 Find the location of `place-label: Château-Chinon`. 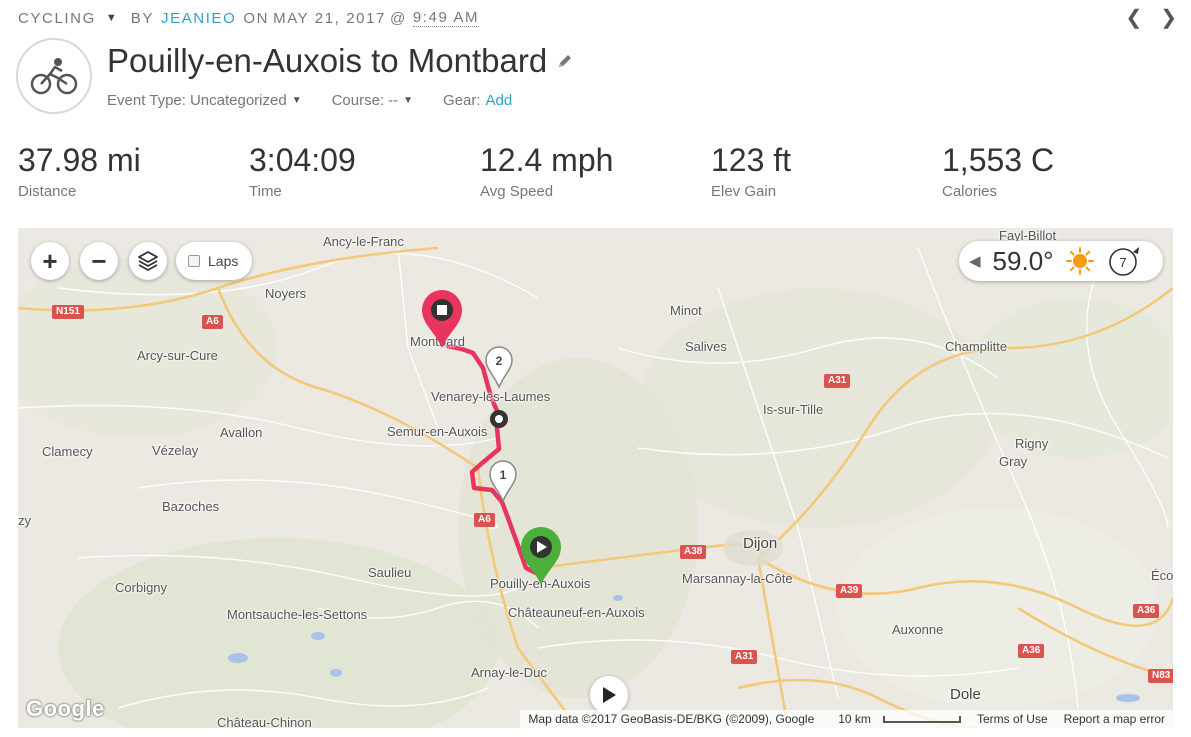

place-label: Château-Chinon is located at coordinates (264, 721).